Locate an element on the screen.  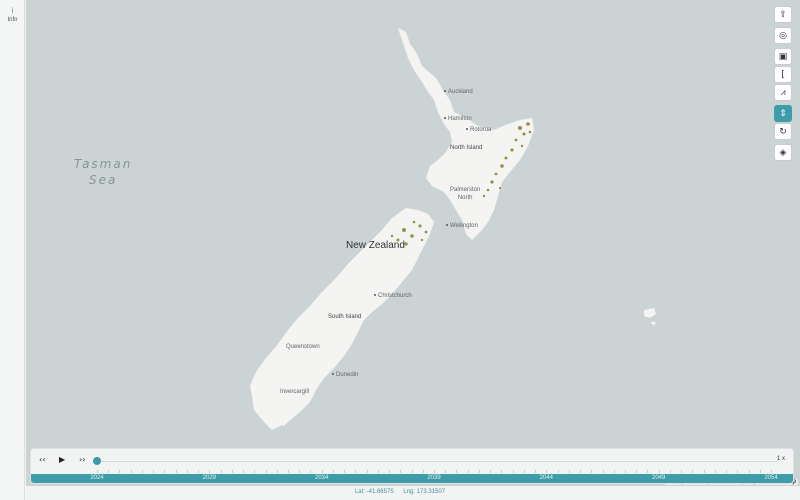
bracket-button: [ is located at coordinates (783, 74).